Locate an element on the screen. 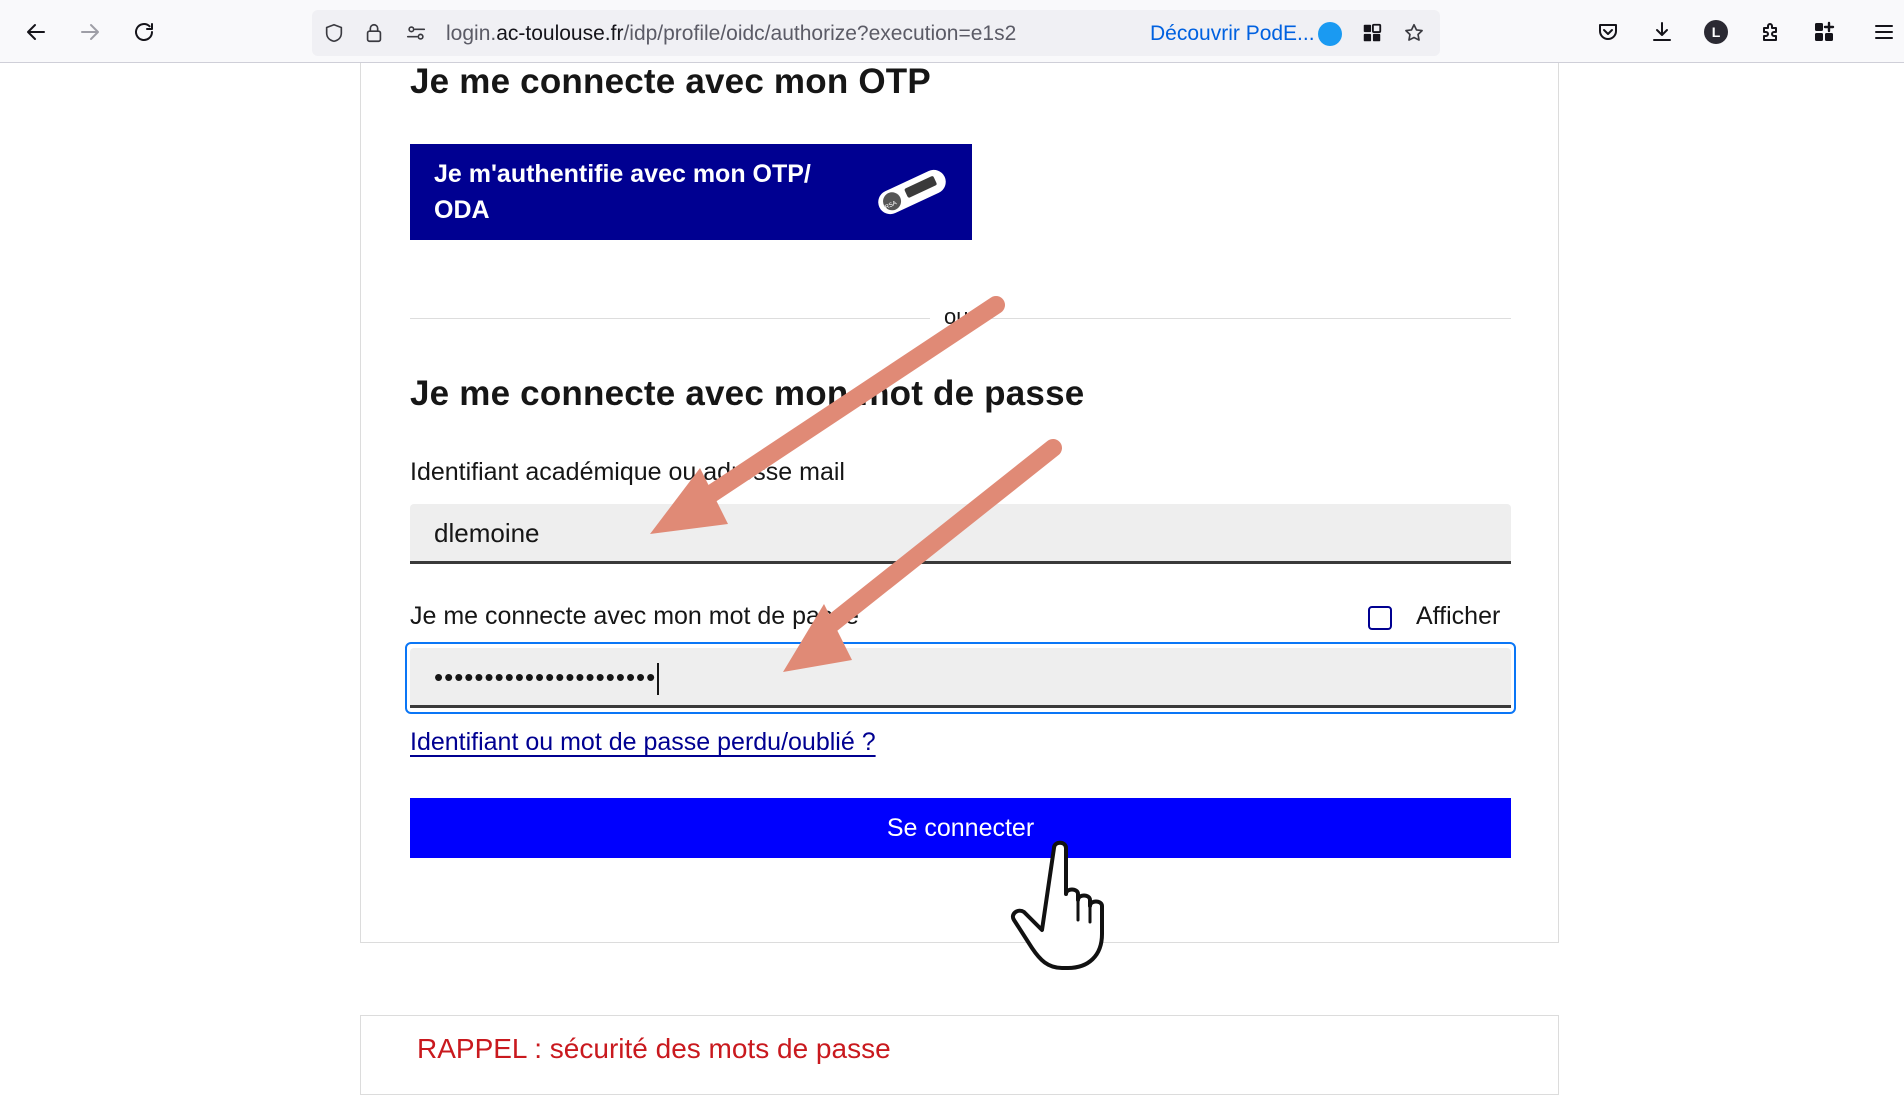 This screenshot has width=1904, height=1095. password-input: •••••••••••••••••••••• is located at coordinates (960, 678).